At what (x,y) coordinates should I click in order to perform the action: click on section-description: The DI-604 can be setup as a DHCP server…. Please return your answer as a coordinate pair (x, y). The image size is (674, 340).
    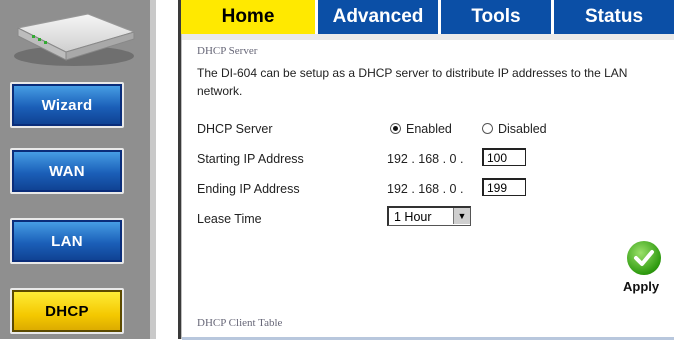
    Looking at the image, I should click on (412, 82).